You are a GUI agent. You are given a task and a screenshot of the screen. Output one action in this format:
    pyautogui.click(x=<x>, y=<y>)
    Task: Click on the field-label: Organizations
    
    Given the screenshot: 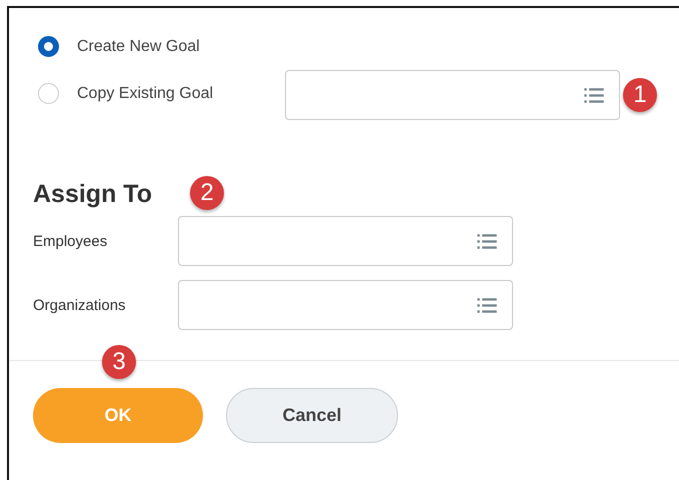 What is the action you would take?
    pyautogui.click(x=80, y=305)
    